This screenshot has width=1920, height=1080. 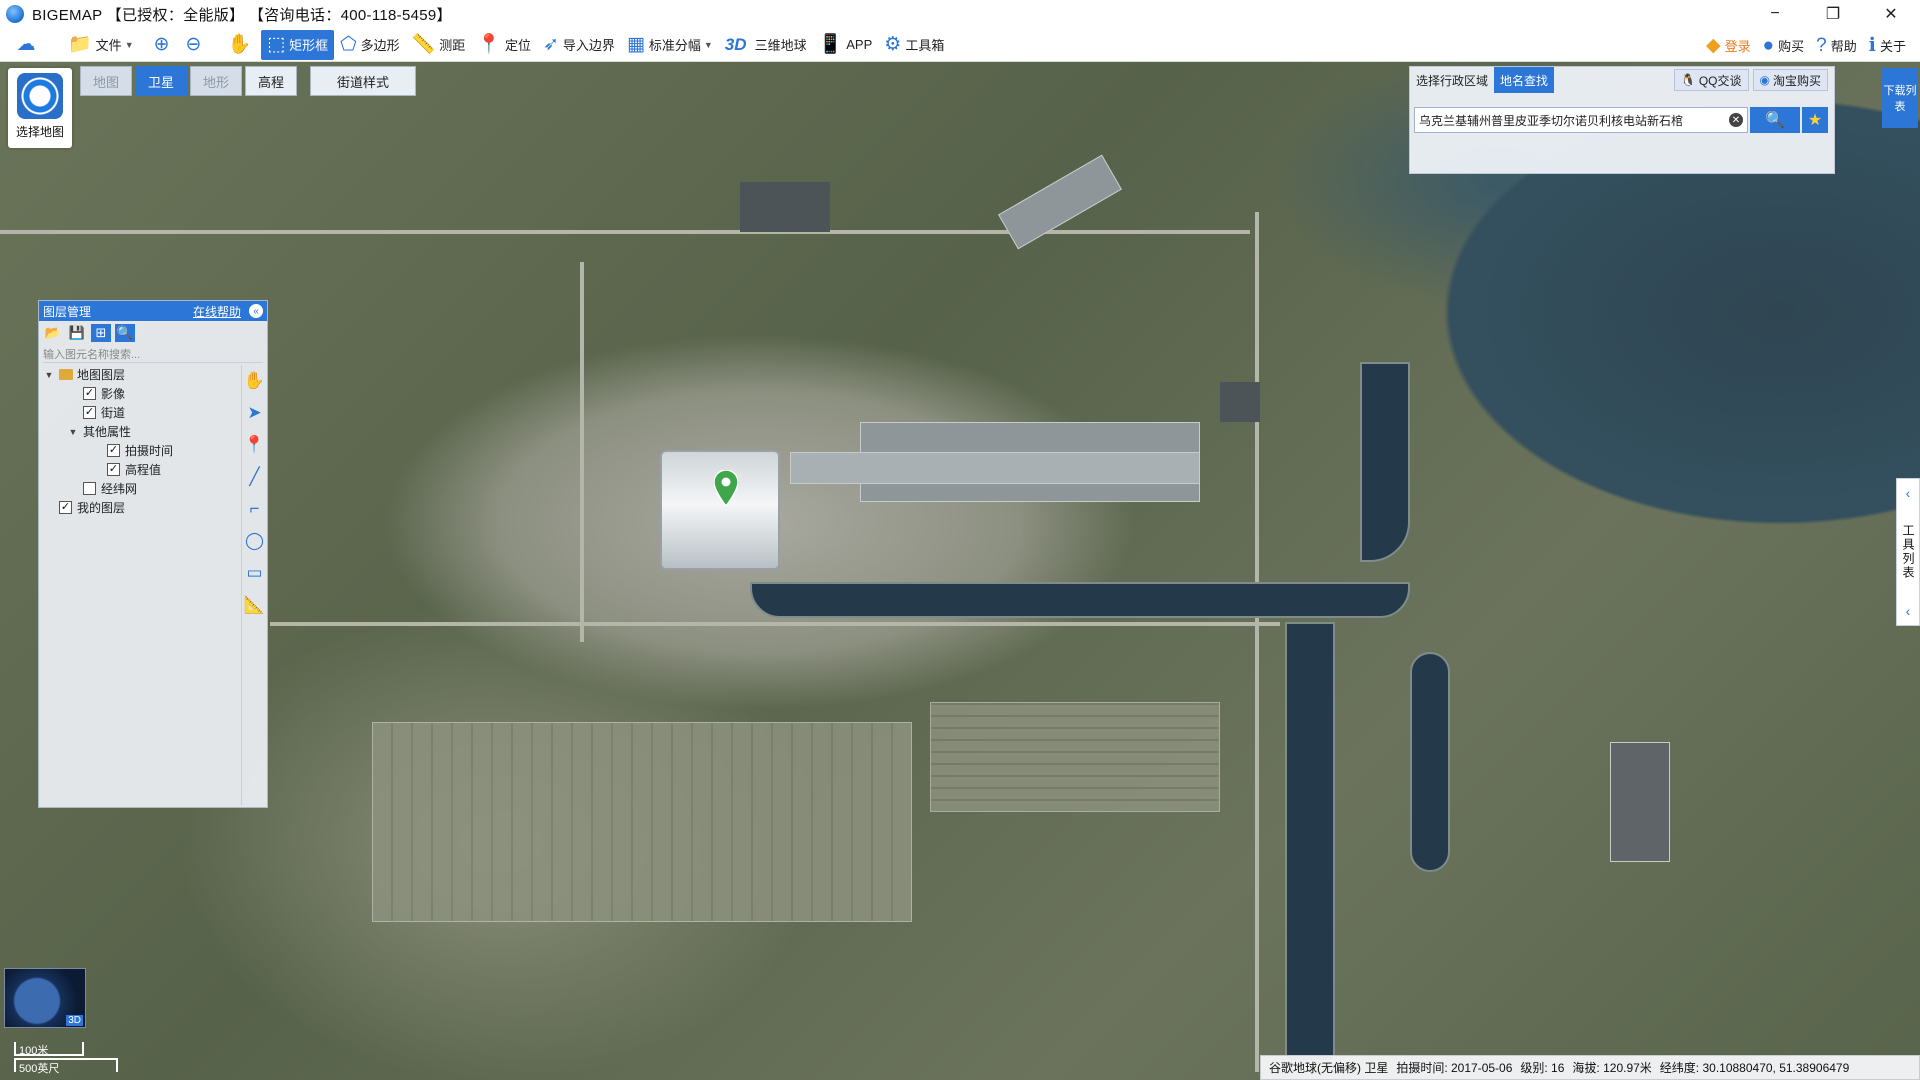 What do you see at coordinates (1796, 80) in the screenshot?
I see `taobao-buy-label: 淘宝购买` at bounding box center [1796, 80].